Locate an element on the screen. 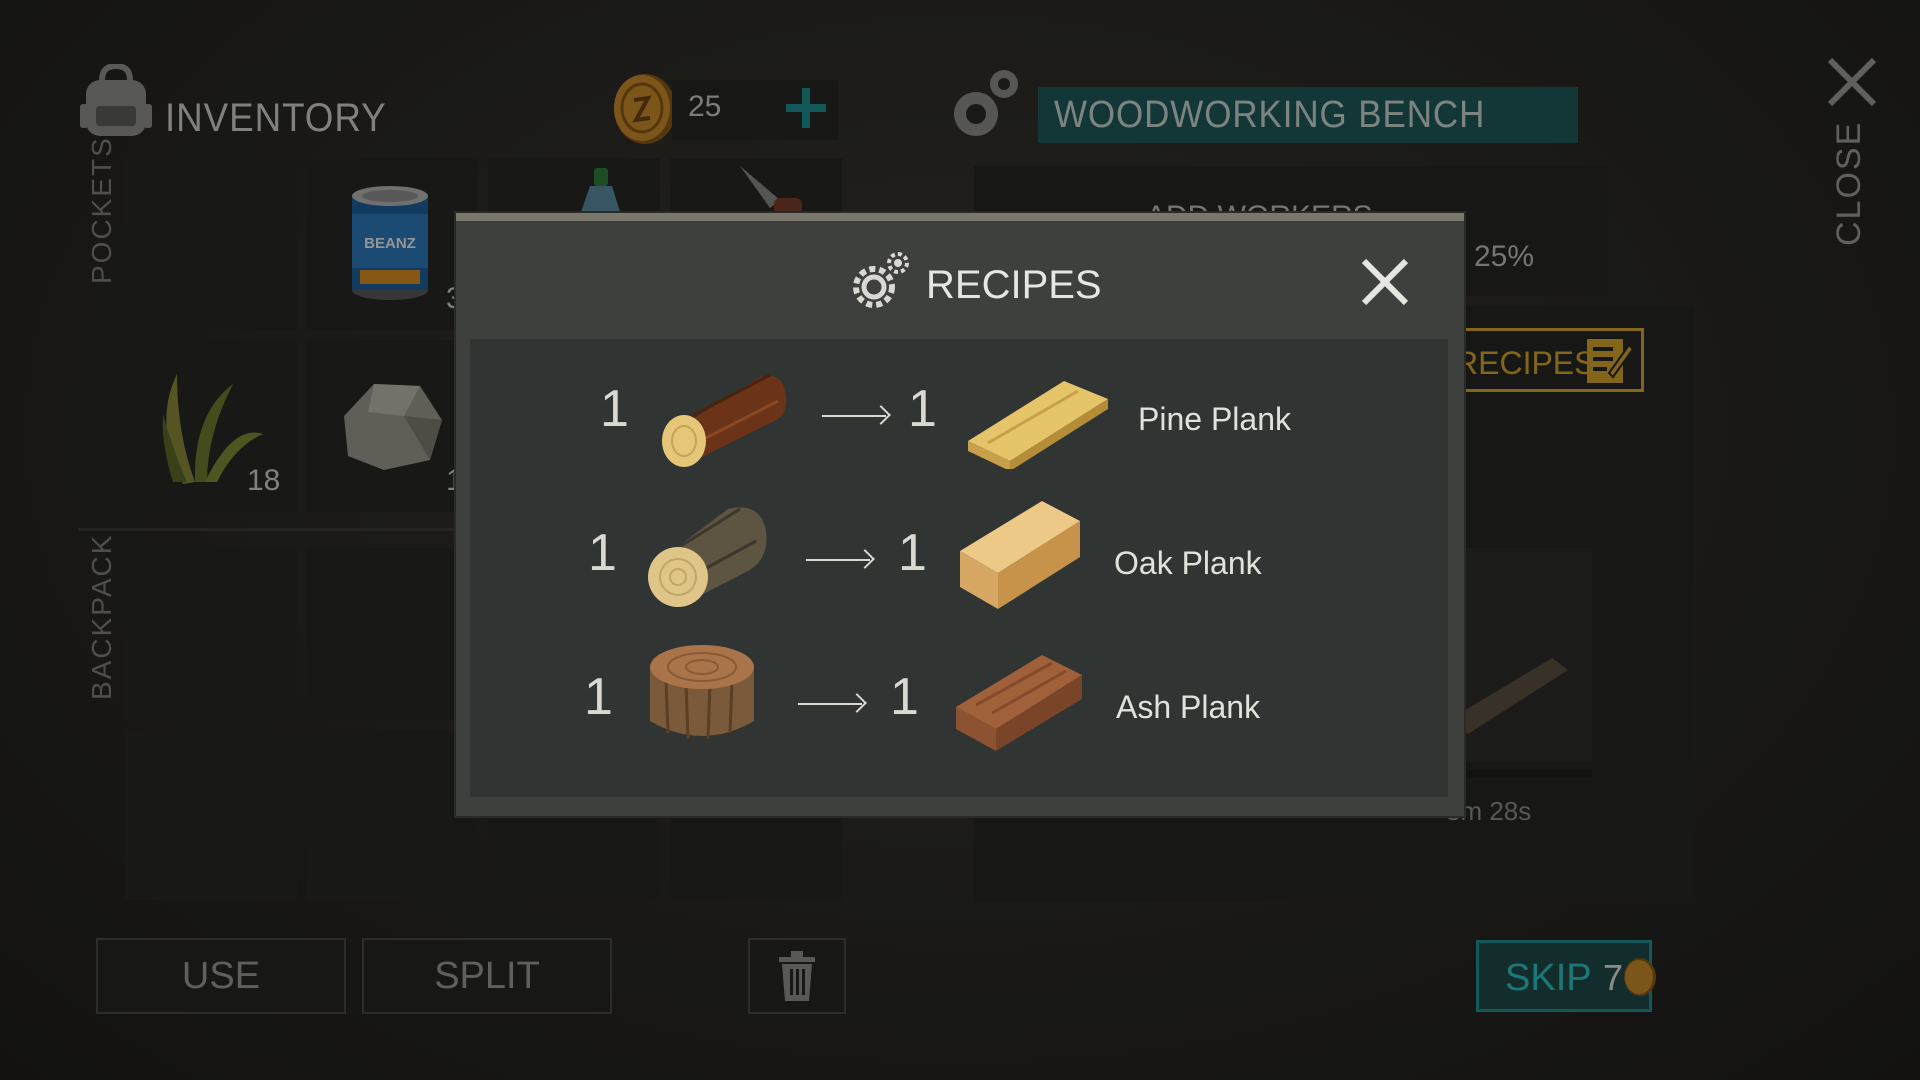 The image size is (1920, 1080). oak-plank-icon is located at coordinates (1022, 558).